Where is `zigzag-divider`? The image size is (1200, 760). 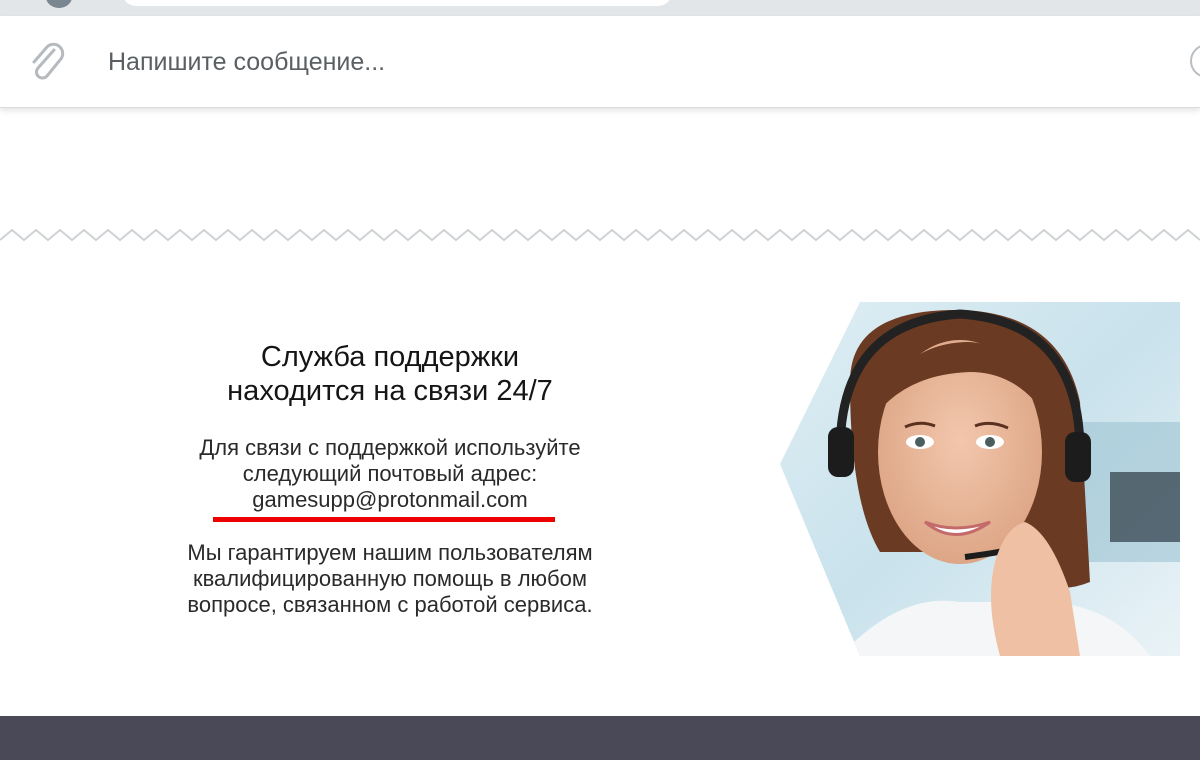 zigzag-divider is located at coordinates (600, 235).